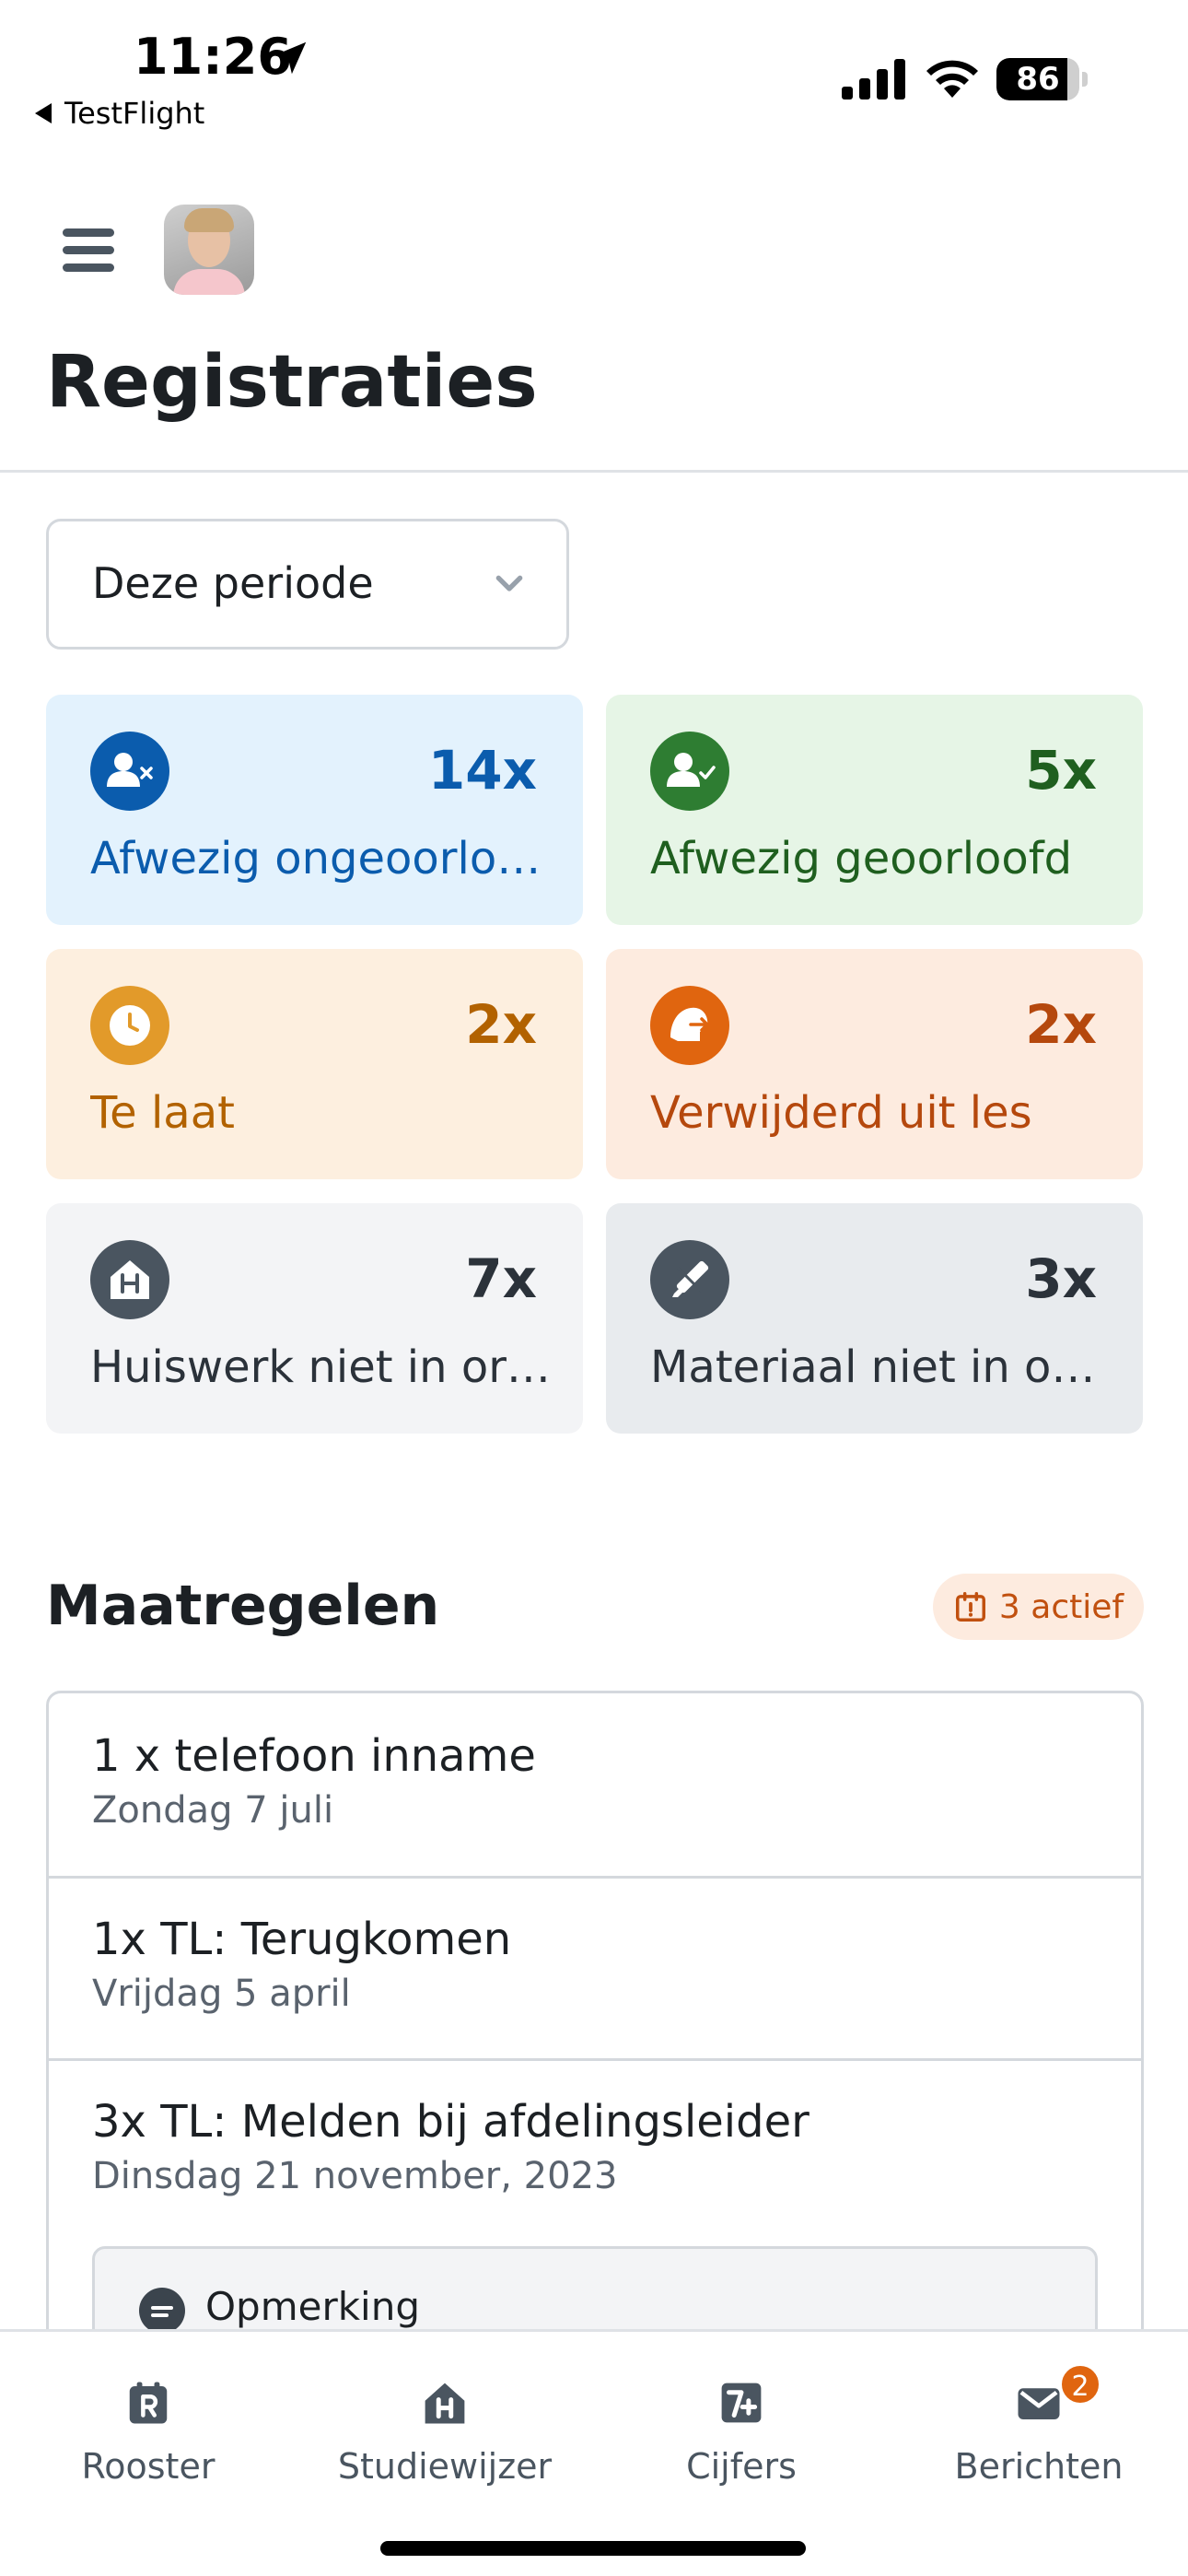 Image resolution: width=1188 pixels, height=2576 pixels. What do you see at coordinates (314, 1064) in the screenshot?
I see `stat-card-late: 2x Te laat` at bounding box center [314, 1064].